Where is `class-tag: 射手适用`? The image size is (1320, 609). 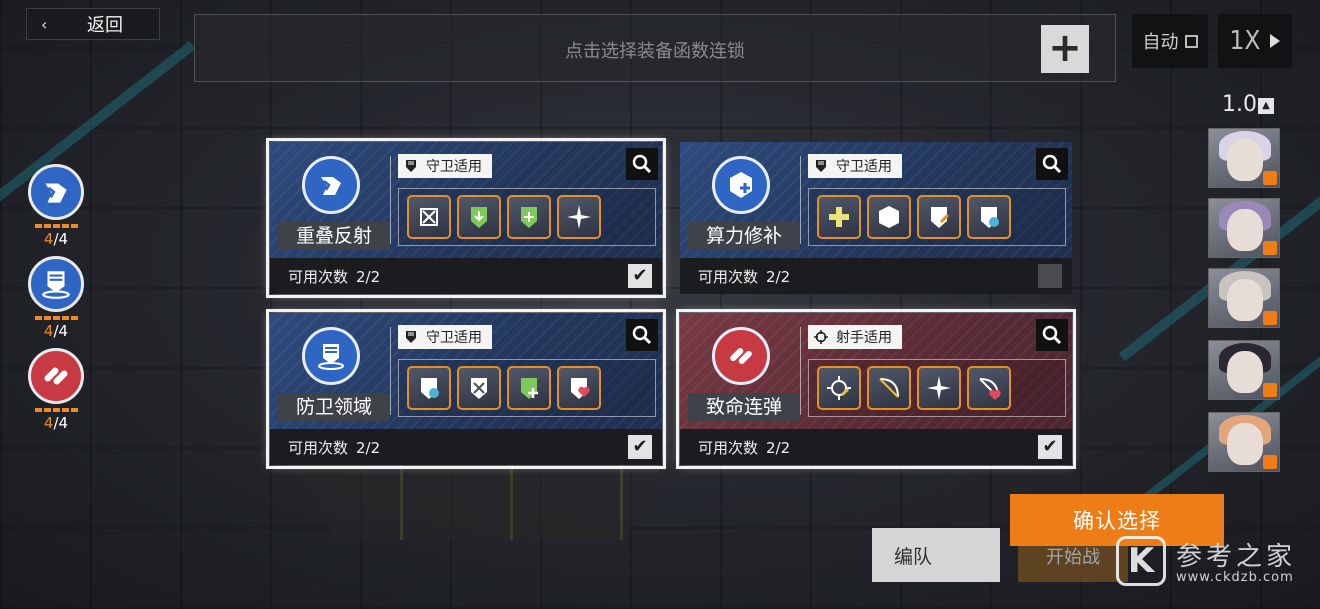
class-tag: 射手适用 is located at coordinates (855, 337).